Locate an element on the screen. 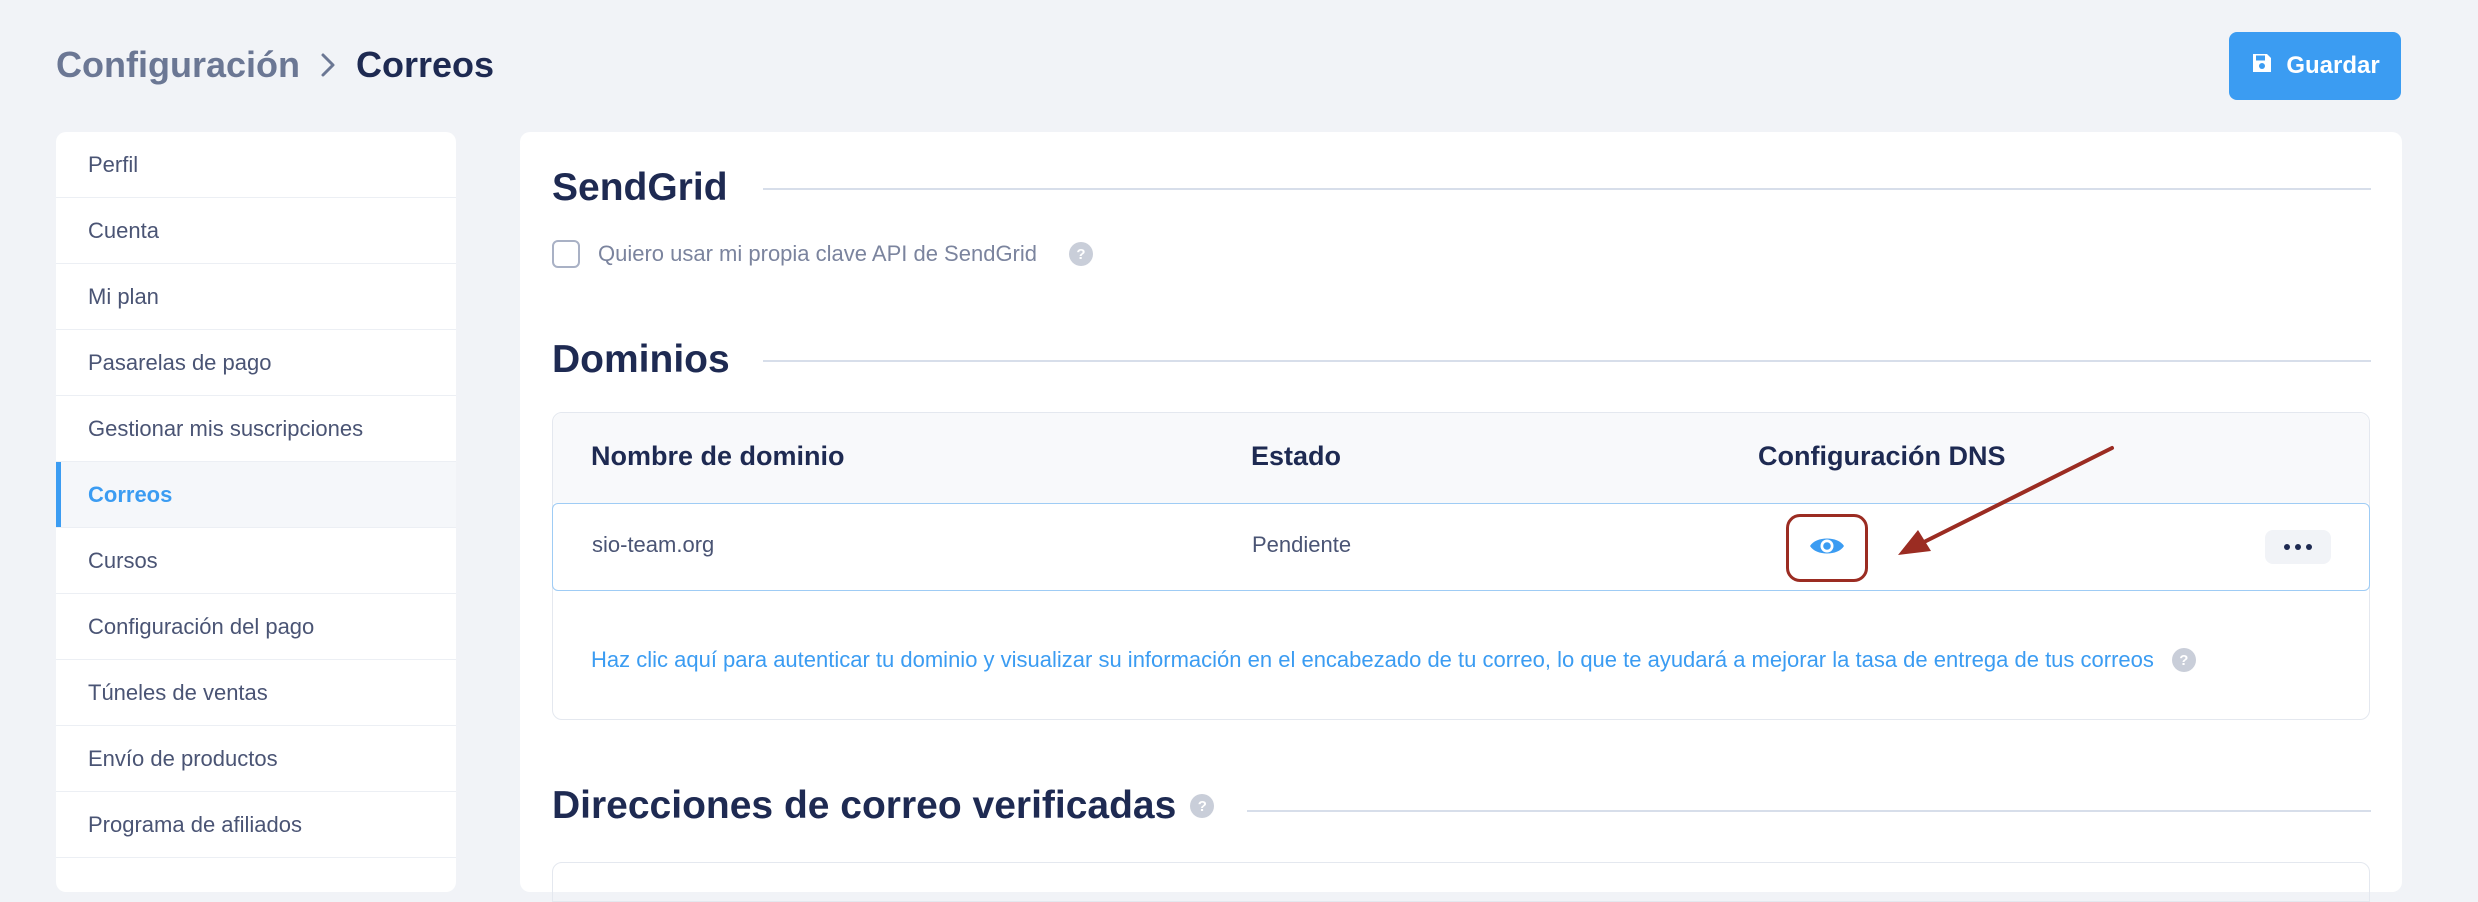 The height and width of the screenshot is (902, 2478). save-button: Guardar is located at coordinates (2315, 66).